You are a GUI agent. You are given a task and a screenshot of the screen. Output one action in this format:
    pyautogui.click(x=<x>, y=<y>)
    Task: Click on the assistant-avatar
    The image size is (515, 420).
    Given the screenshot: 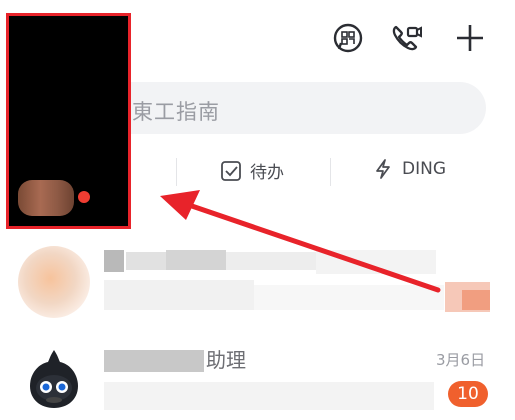 What is the action you would take?
    pyautogui.click(x=54, y=378)
    